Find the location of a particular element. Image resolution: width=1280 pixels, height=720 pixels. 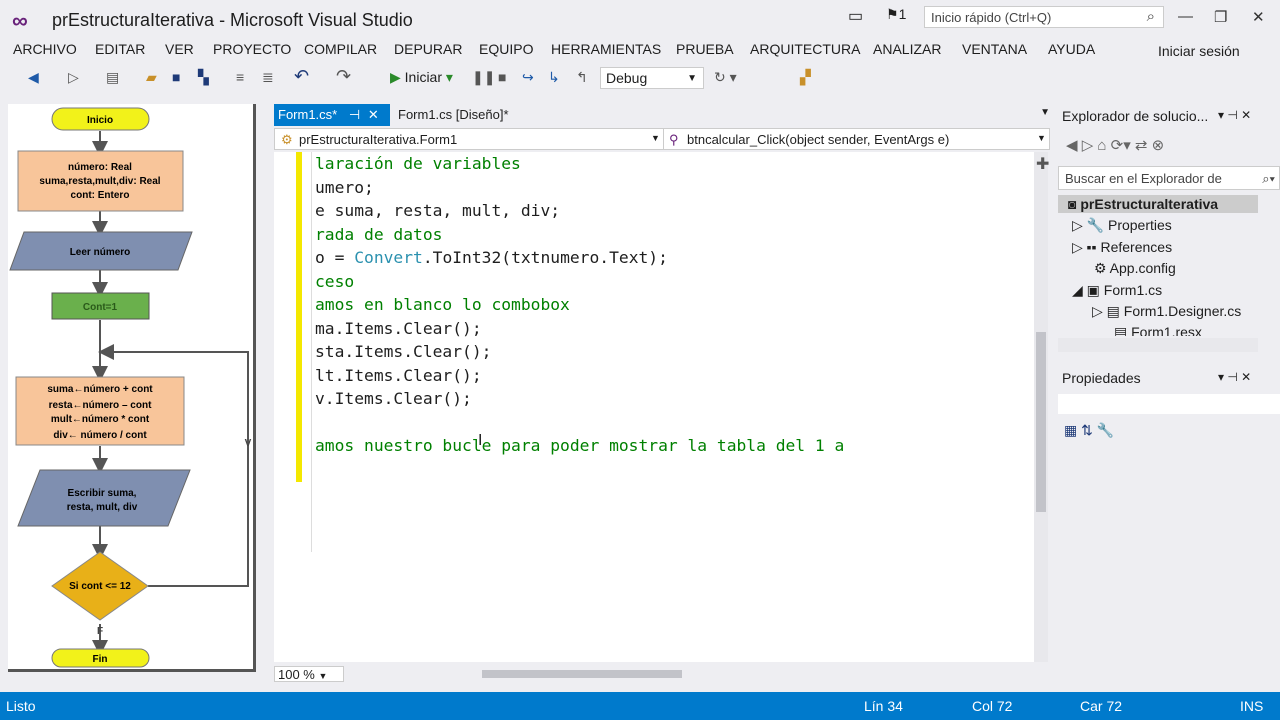

forward-icon: ▷ is located at coordinates (73, 77).